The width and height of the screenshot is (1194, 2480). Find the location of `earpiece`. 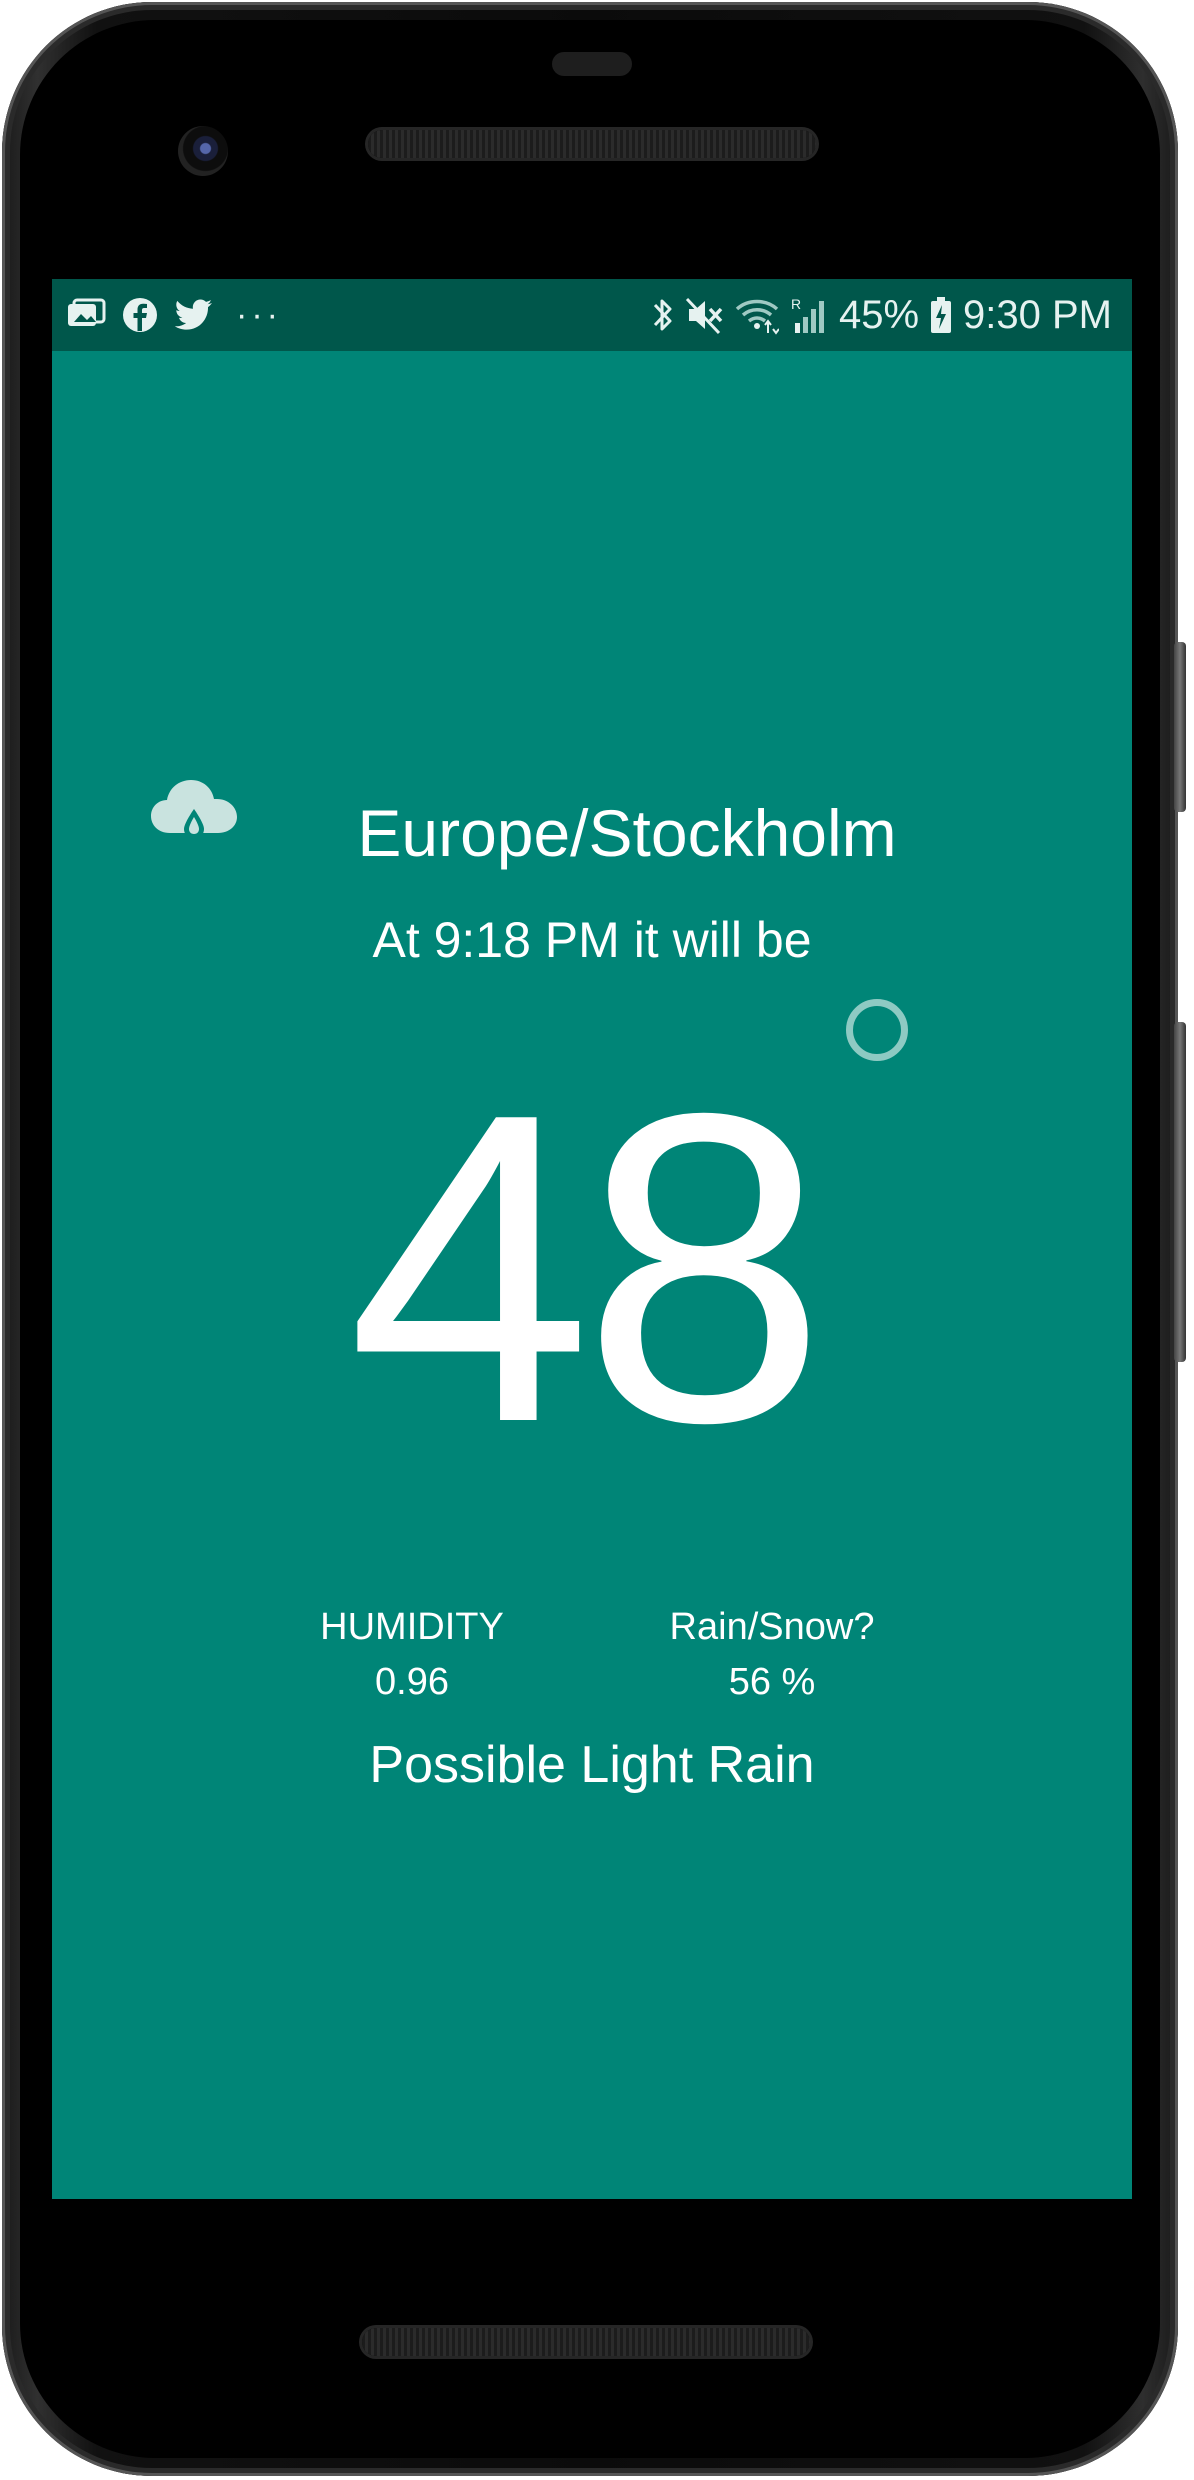

earpiece is located at coordinates (592, 64).